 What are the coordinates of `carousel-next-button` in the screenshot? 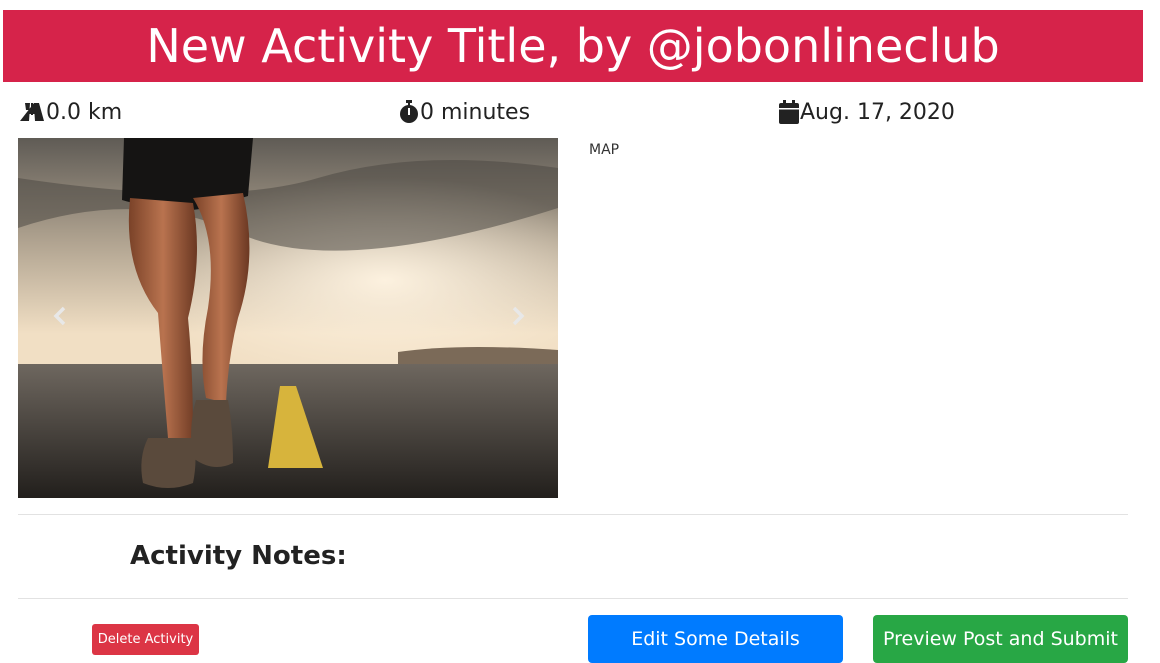 It's located at (518, 318).